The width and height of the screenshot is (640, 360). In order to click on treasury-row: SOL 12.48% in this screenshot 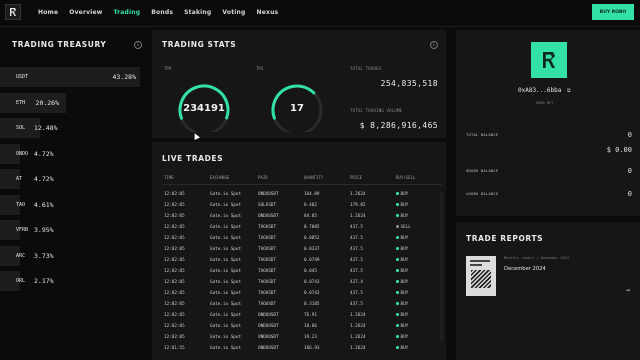, I will do `click(74, 128)`.